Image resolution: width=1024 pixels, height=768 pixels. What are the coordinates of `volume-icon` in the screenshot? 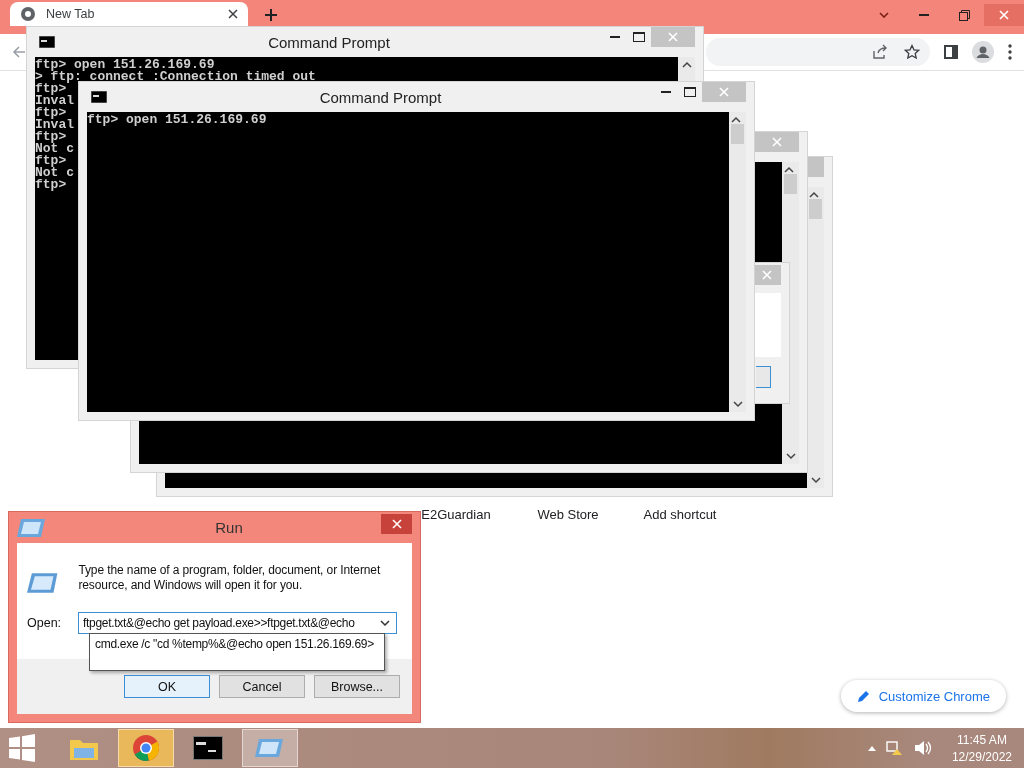 It's located at (922, 748).